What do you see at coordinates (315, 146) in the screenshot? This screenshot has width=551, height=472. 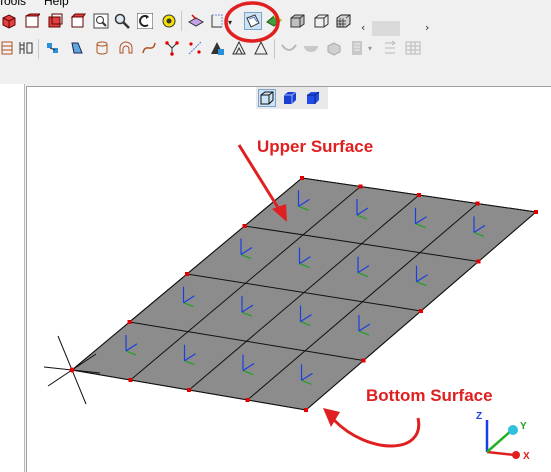 I see `upper-surface-label: Upper Surface` at bounding box center [315, 146].